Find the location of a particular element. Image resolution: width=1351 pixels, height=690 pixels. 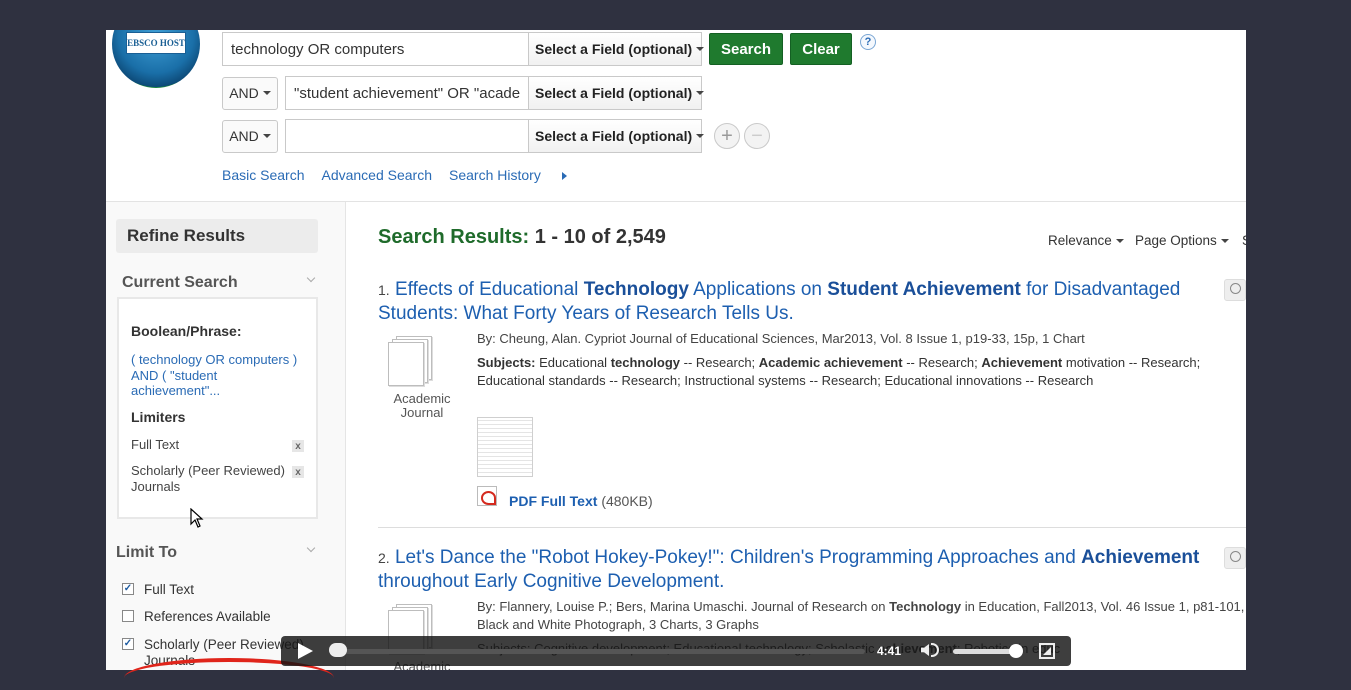

title-segment: Applications on is located at coordinates (758, 289).